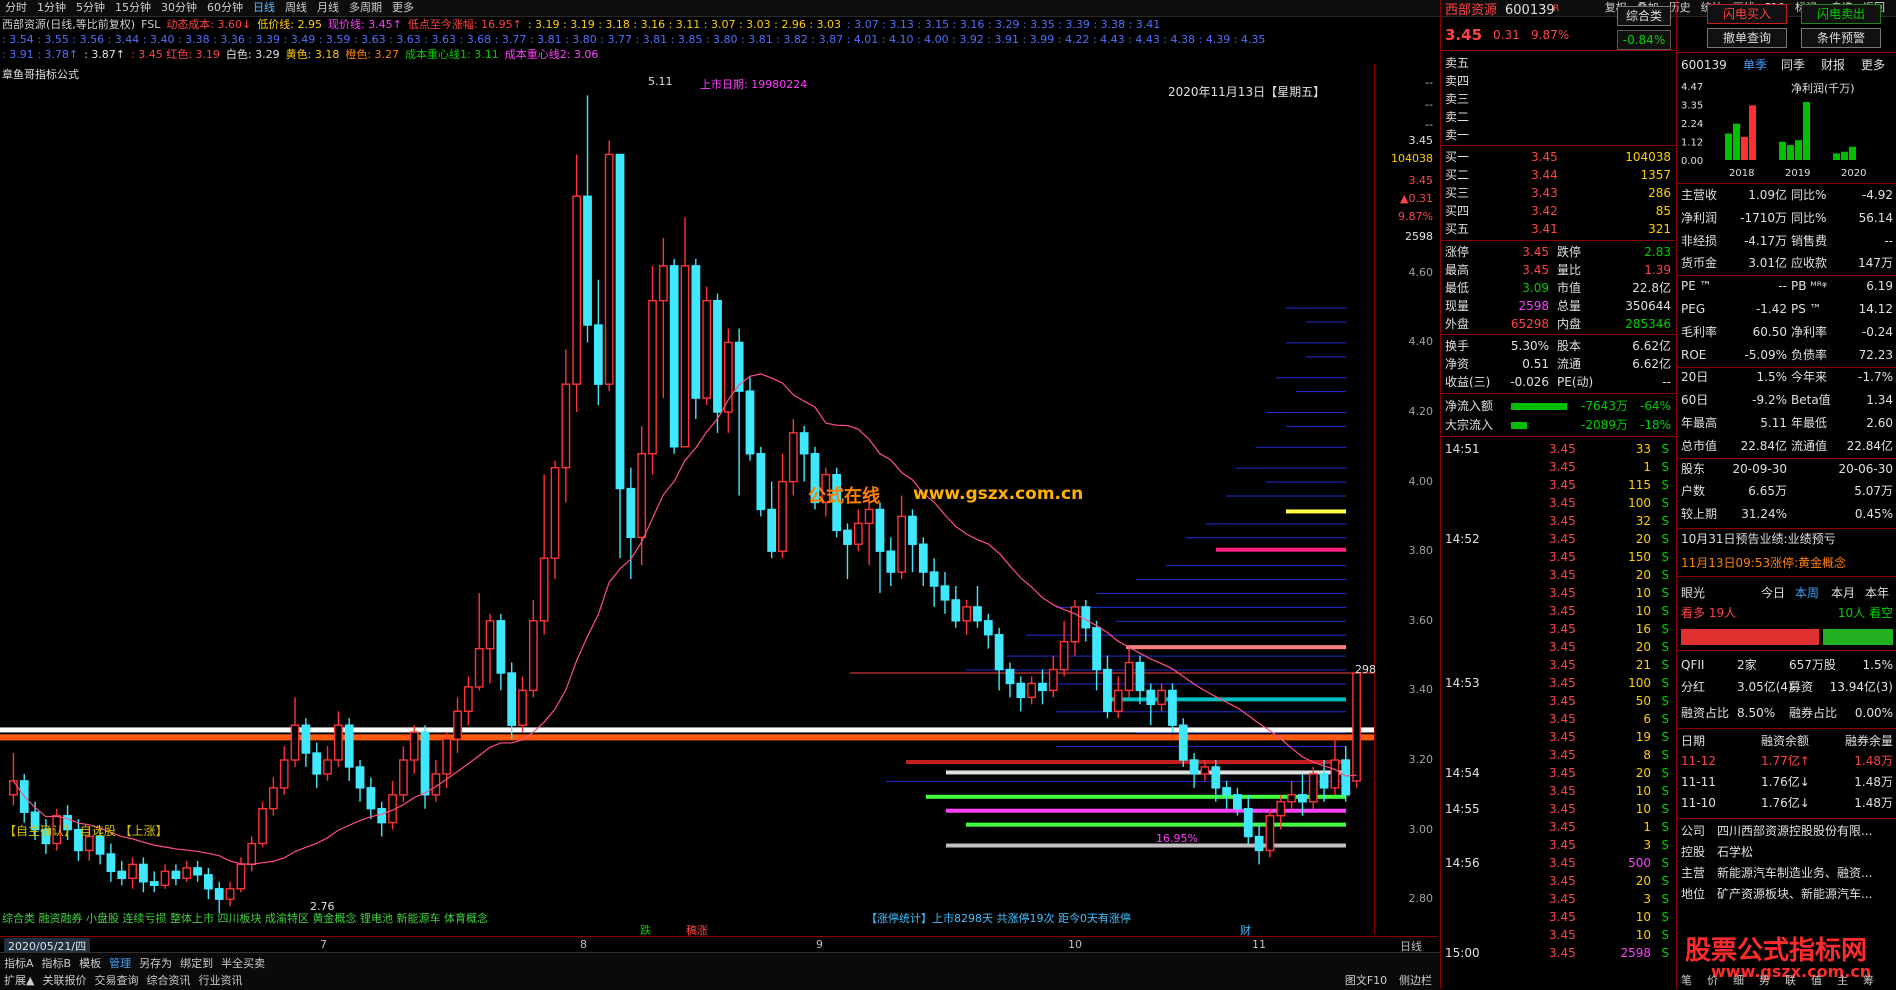 Image resolution: width=1896 pixels, height=990 pixels. What do you see at coordinates (844, 496) in the screenshot?
I see `watermark-text: 公式在线` at bounding box center [844, 496].